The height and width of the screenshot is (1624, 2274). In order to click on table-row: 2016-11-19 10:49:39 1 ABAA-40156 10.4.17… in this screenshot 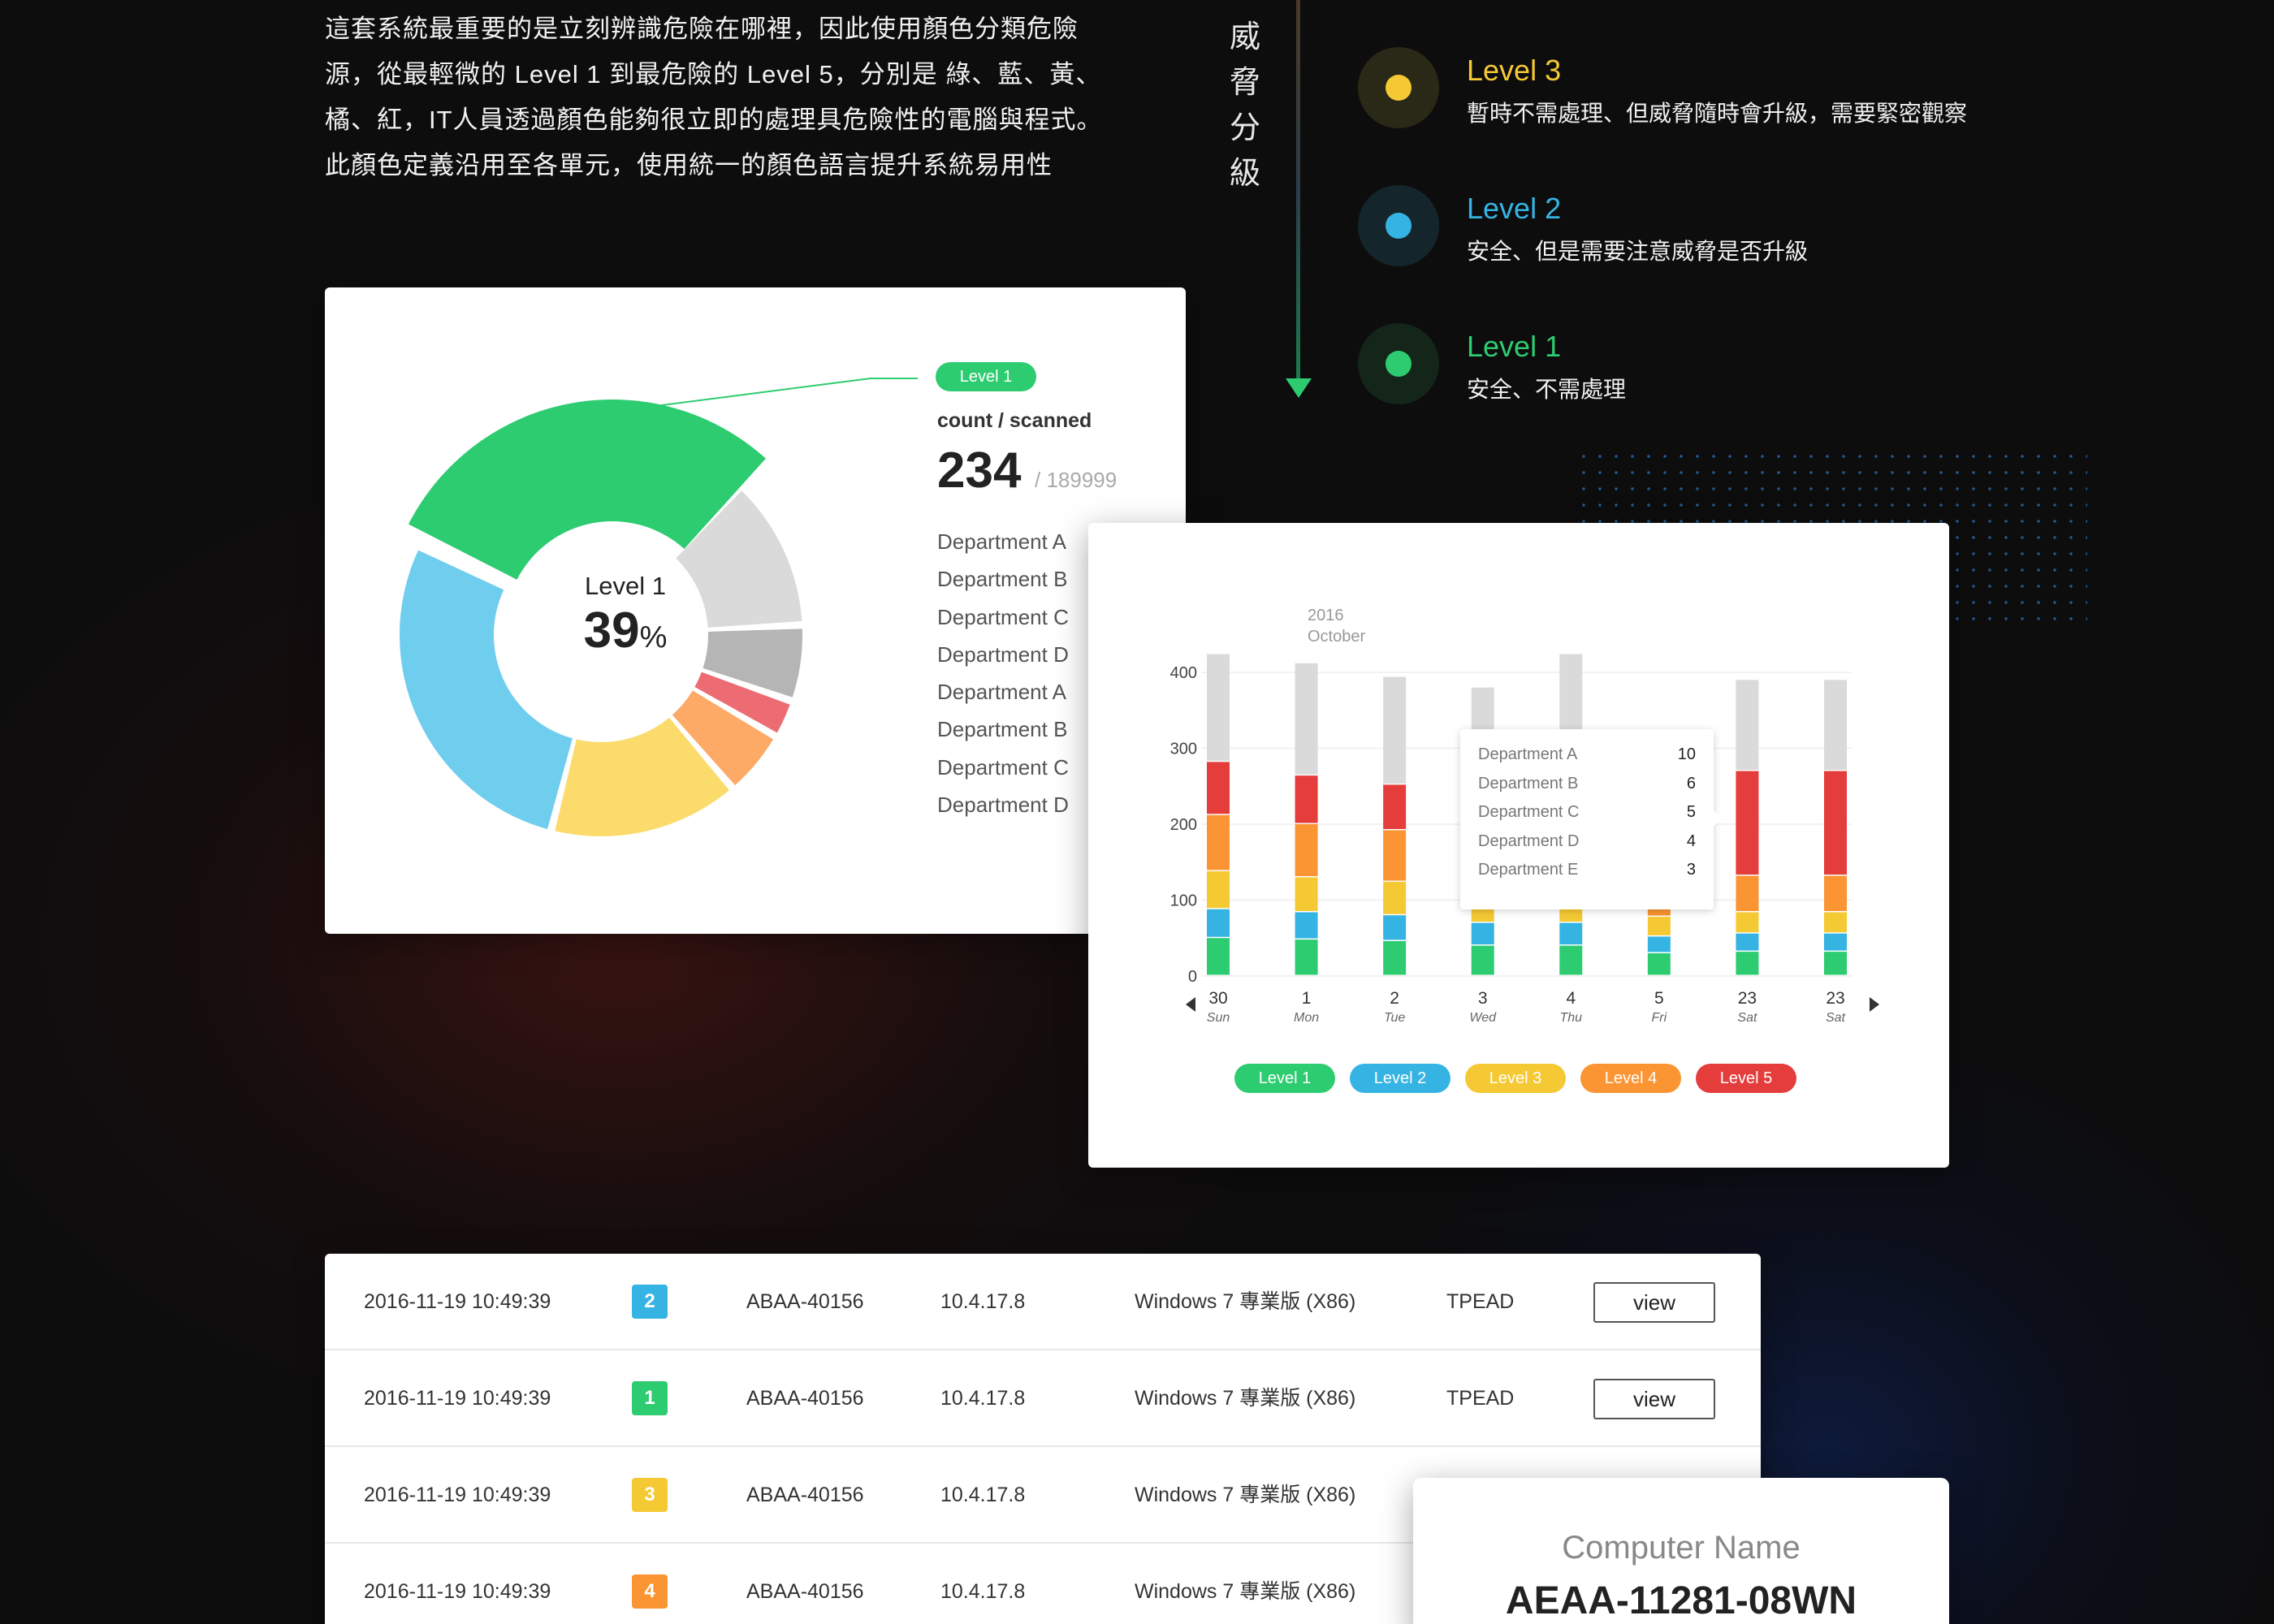, I will do `click(1043, 1399)`.